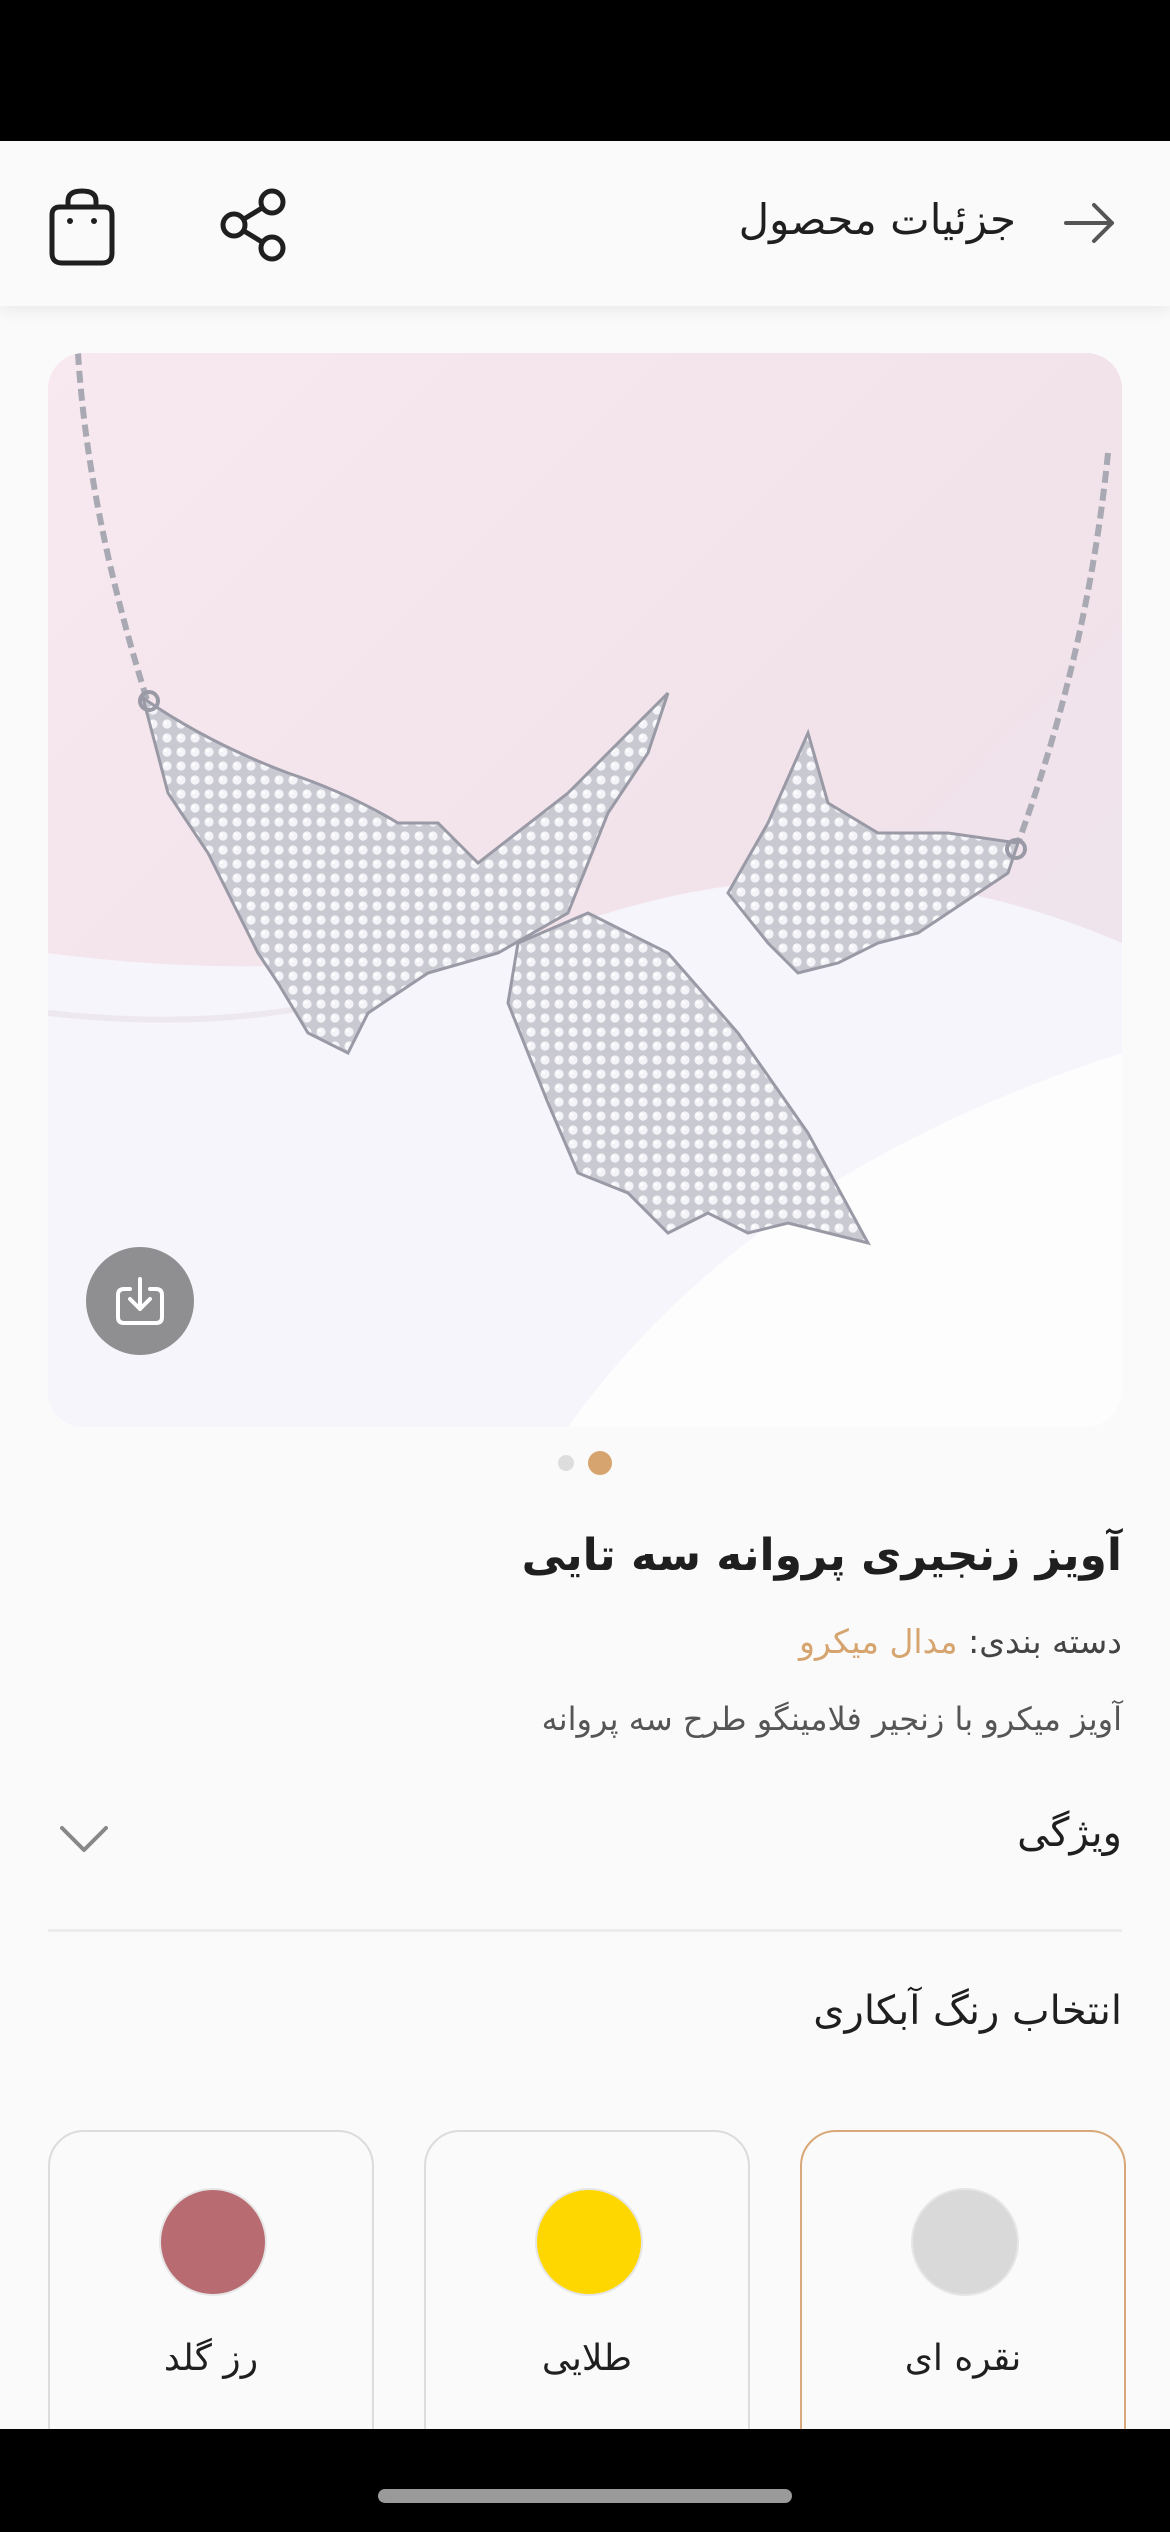  What do you see at coordinates (585, 2480) in the screenshot?
I see `system-navigation-bar` at bounding box center [585, 2480].